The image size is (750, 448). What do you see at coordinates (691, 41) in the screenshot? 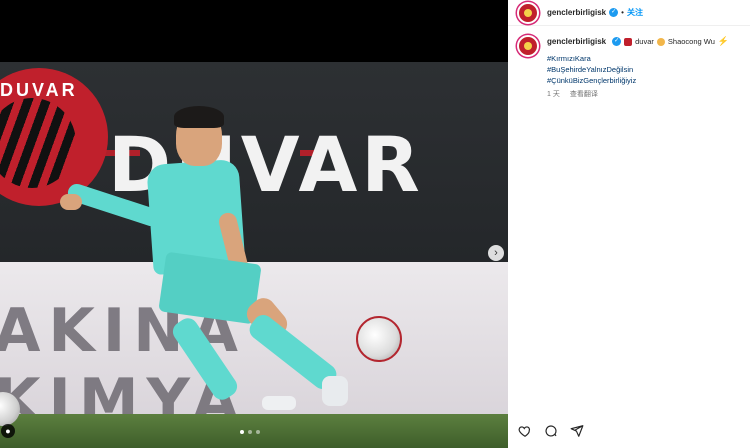
I see `tagged-user: Shaocong Wu` at bounding box center [691, 41].